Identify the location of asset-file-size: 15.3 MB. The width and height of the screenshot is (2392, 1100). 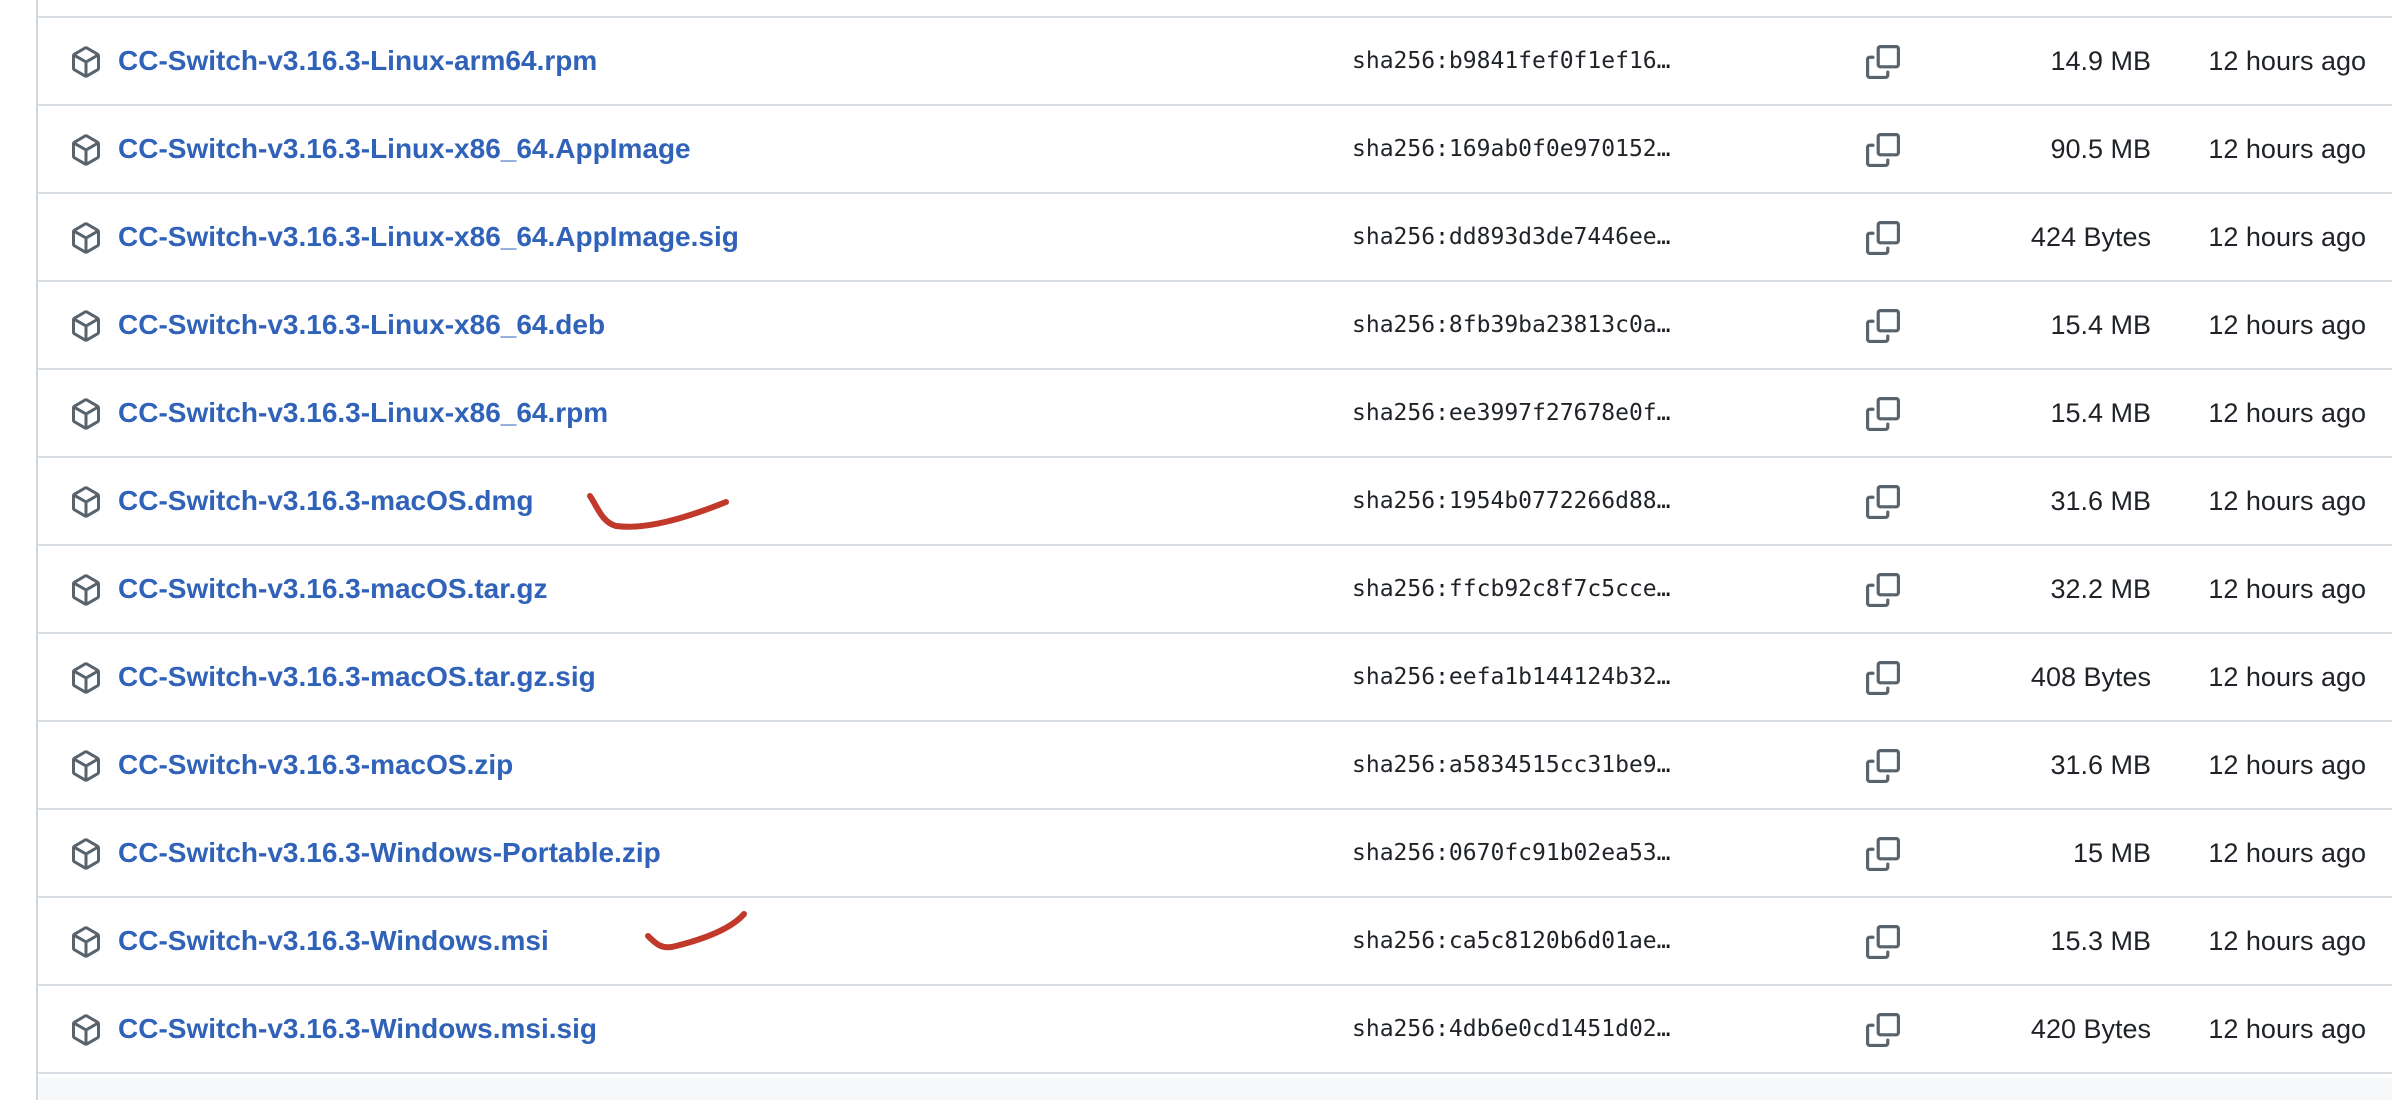
(2100, 941).